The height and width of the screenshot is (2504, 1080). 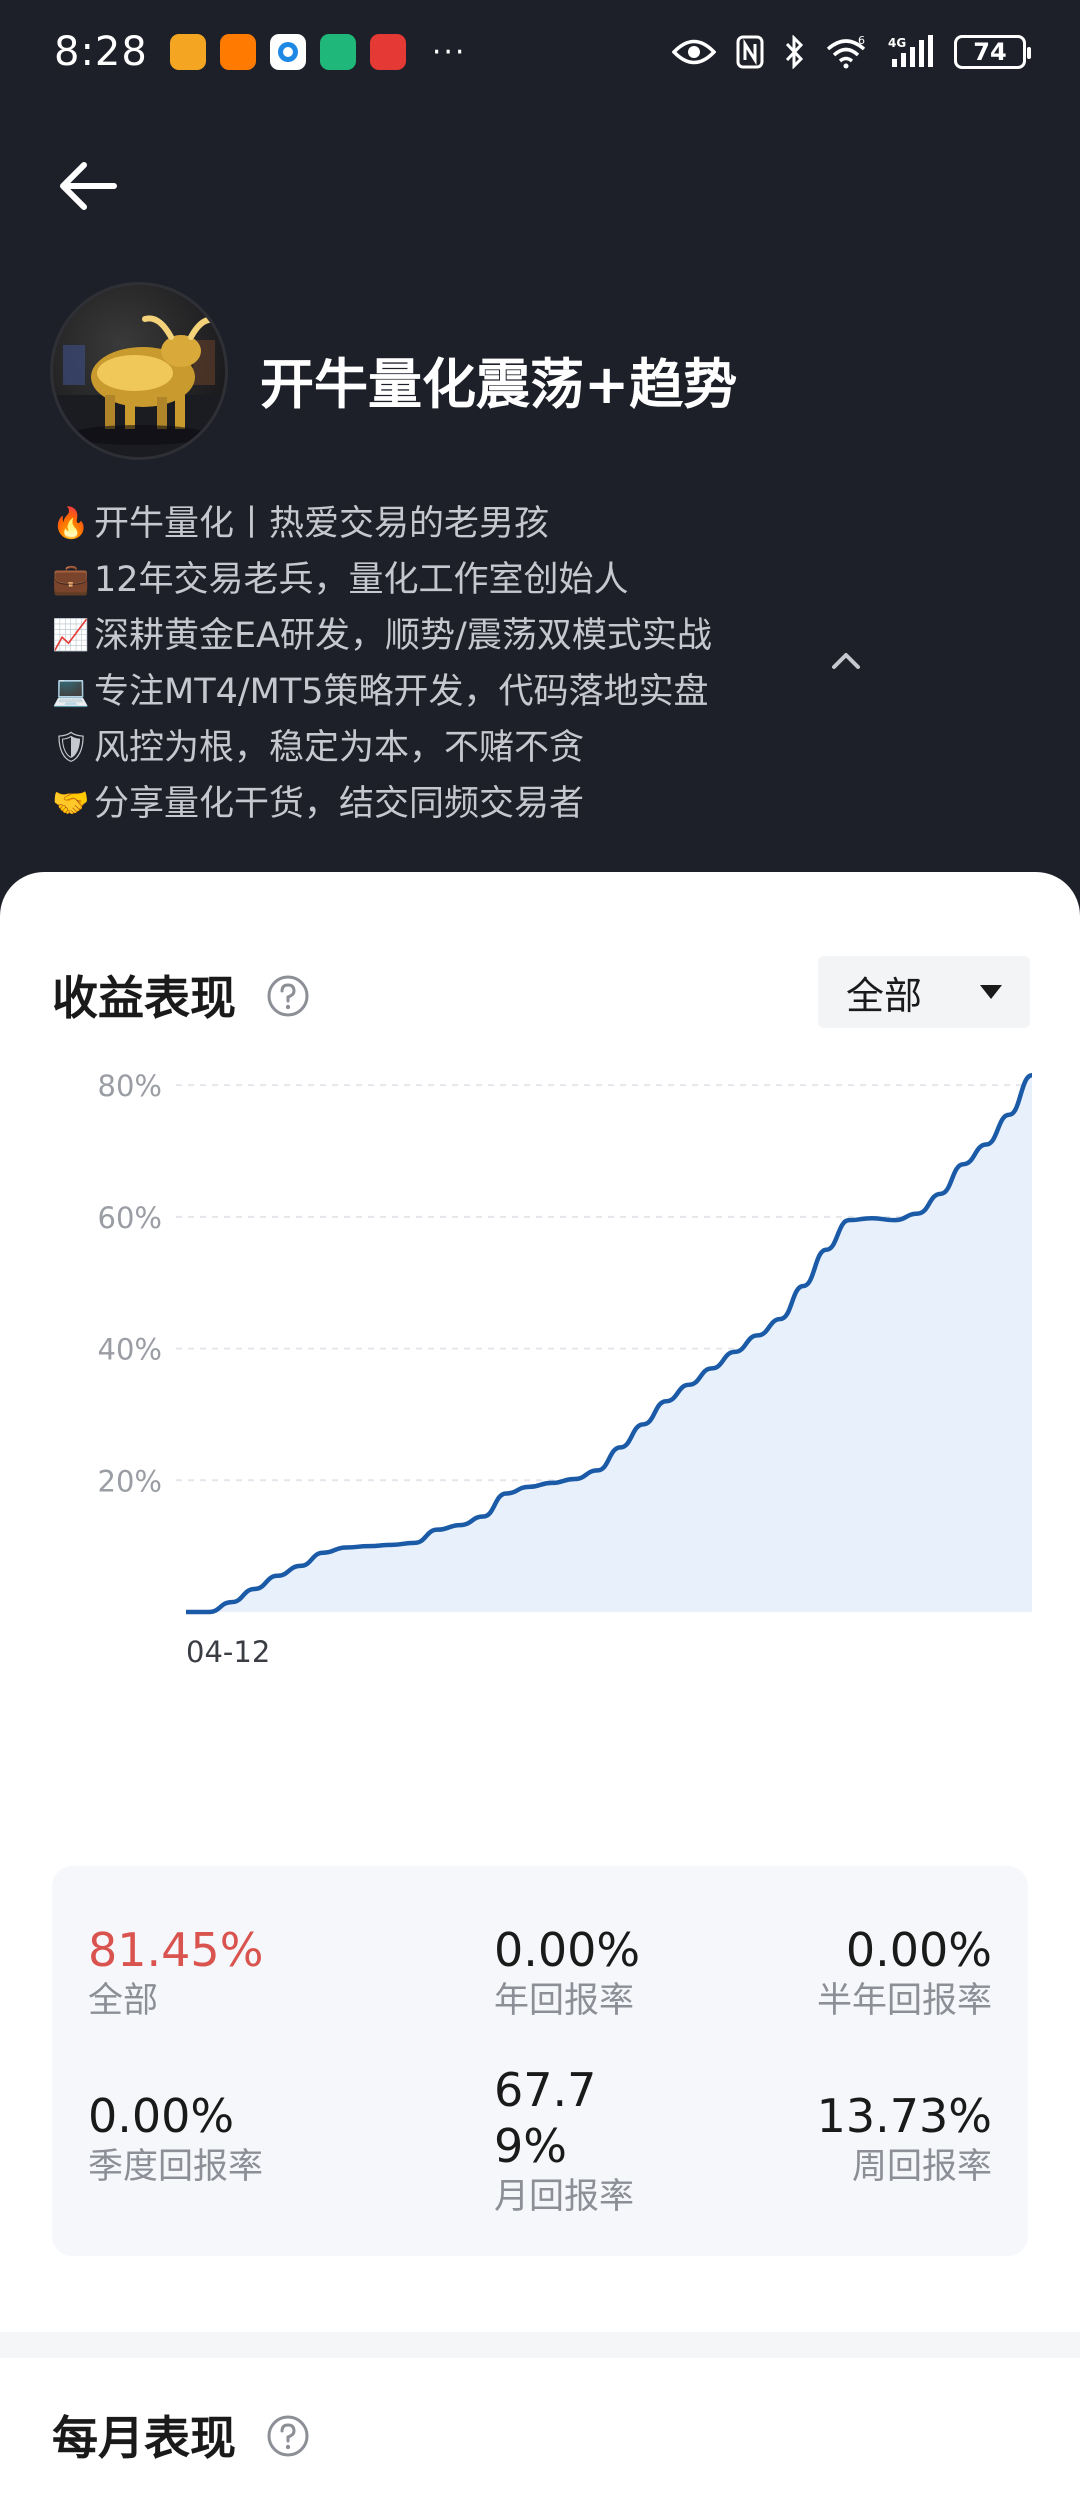 I want to click on bio-line: 📈 深耕黄金EA研发，顺势/震荡双模式实战, so click(x=432, y=636).